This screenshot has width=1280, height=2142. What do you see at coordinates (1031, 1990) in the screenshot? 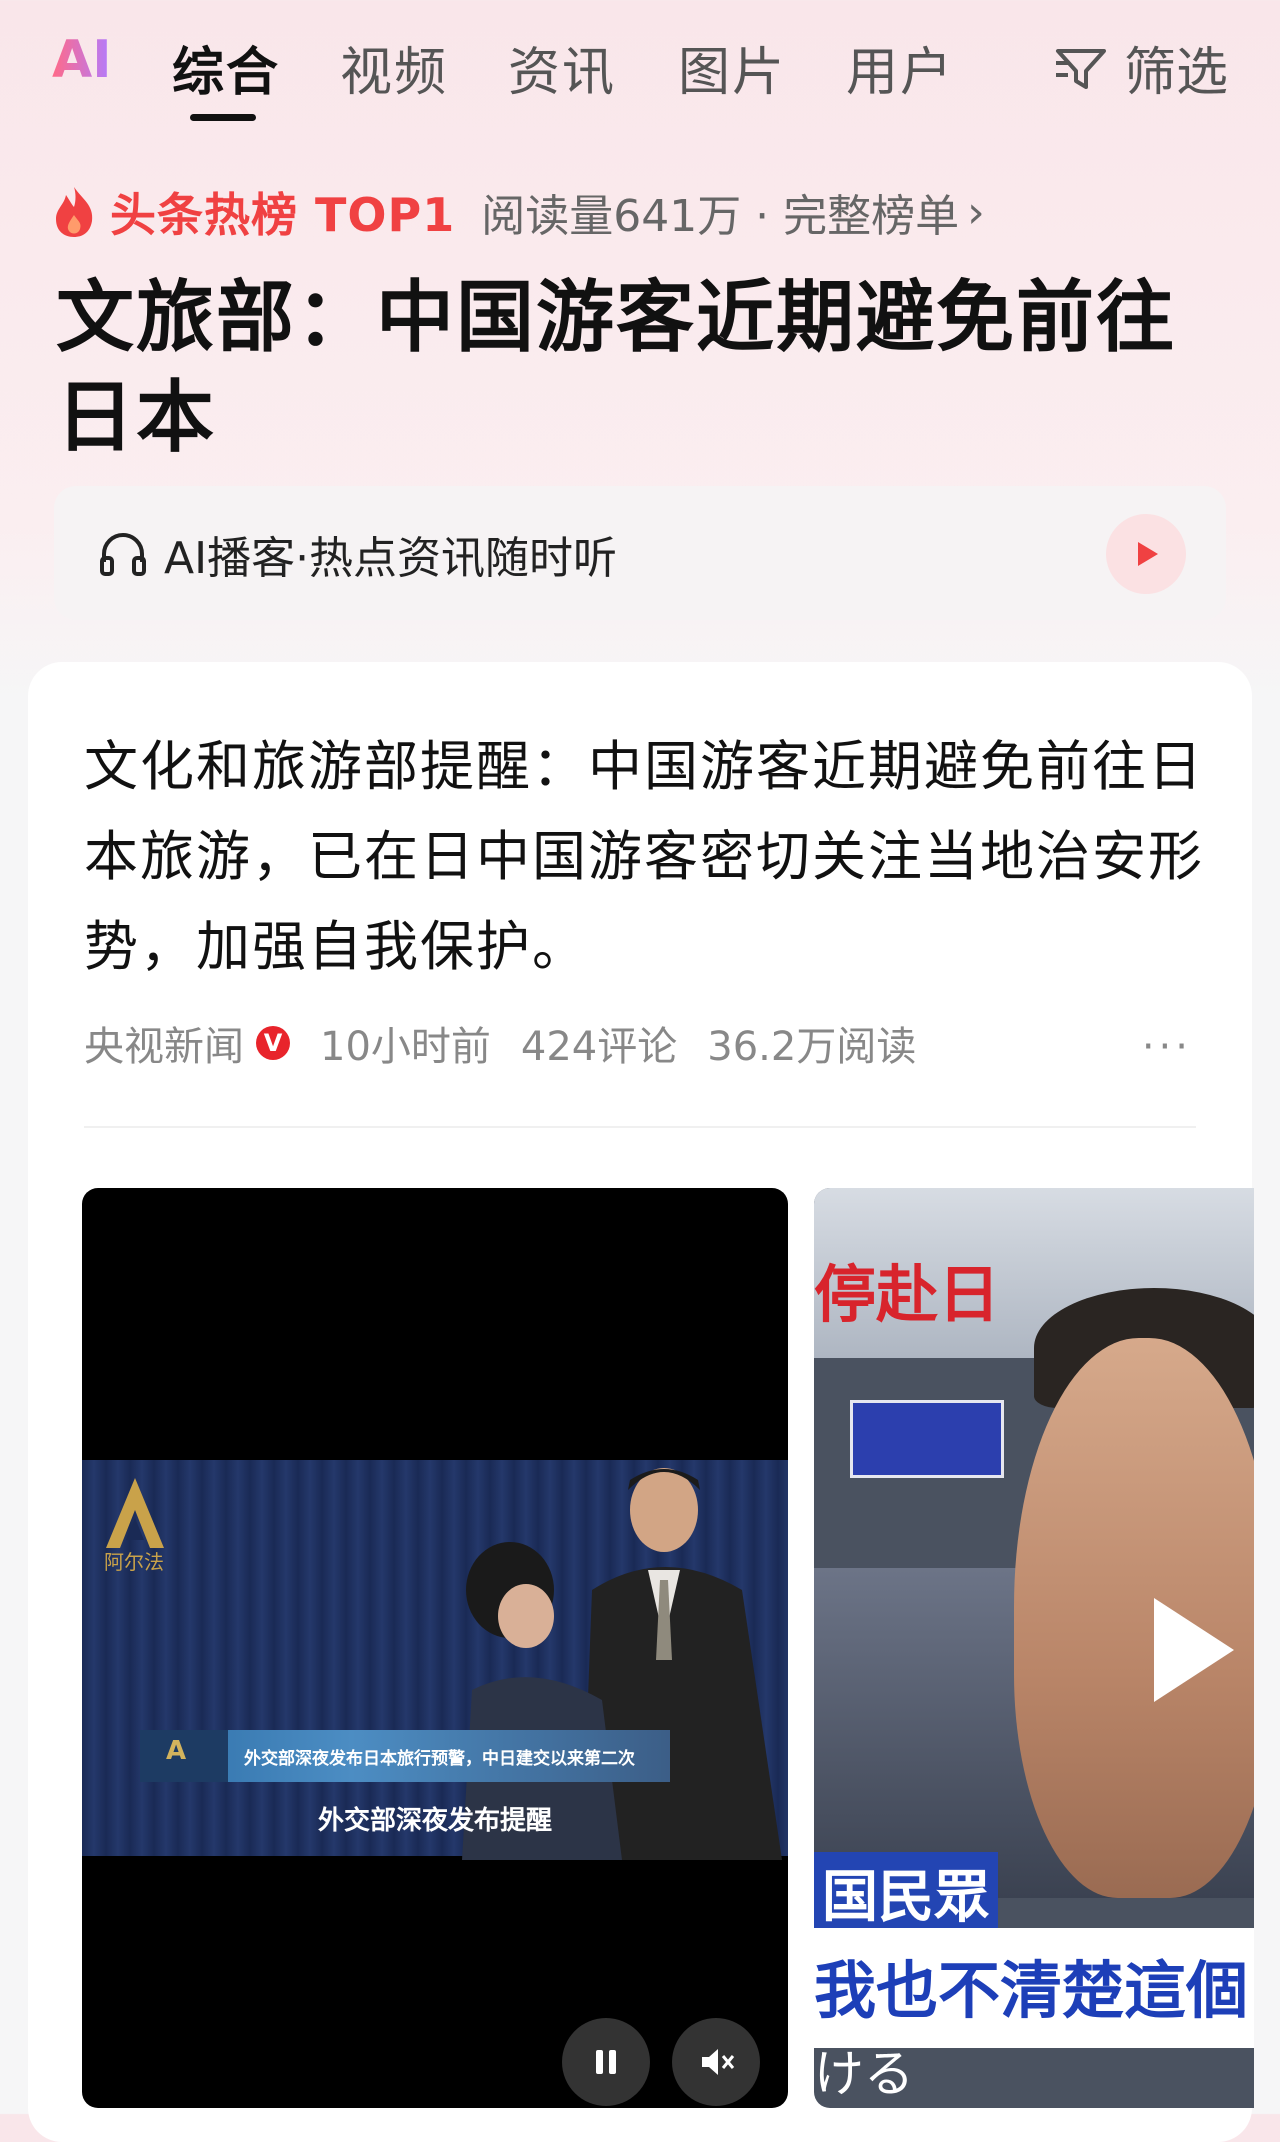
I see `video-caption-main: 我也不清楚這個` at bounding box center [1031, 1990].